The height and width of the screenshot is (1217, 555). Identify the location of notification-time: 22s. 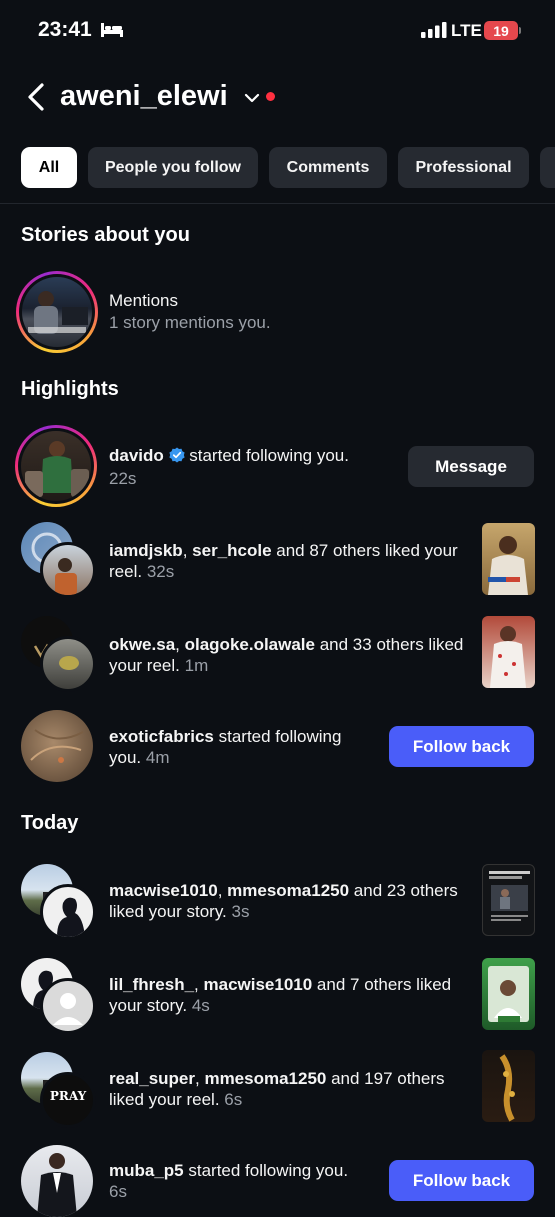
(123, 478).